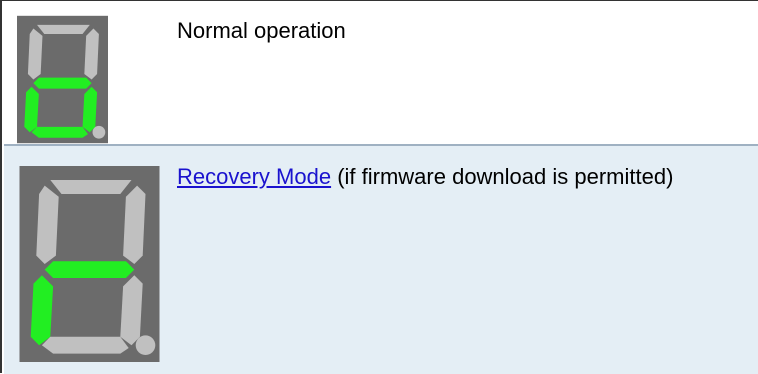 The image size is (758, 374). I want to click on status-description: Normal operation, so click(261, 30).